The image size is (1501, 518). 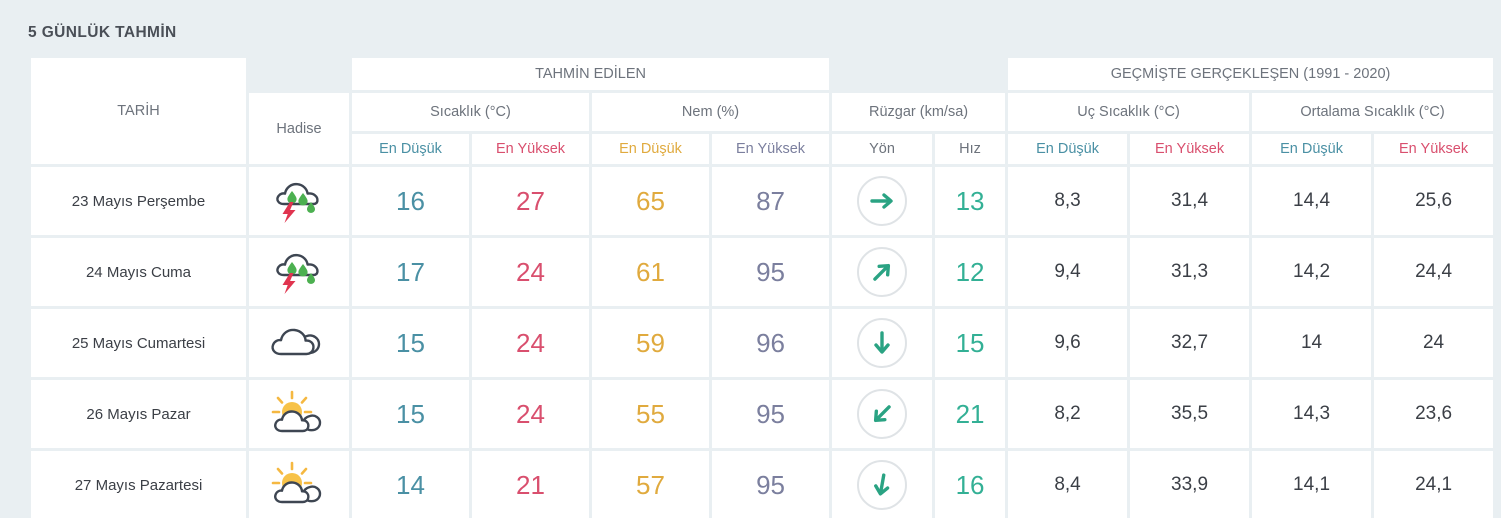 I want to click on hist-mean-max-value: 25,6, so click(x=1434, y=201).